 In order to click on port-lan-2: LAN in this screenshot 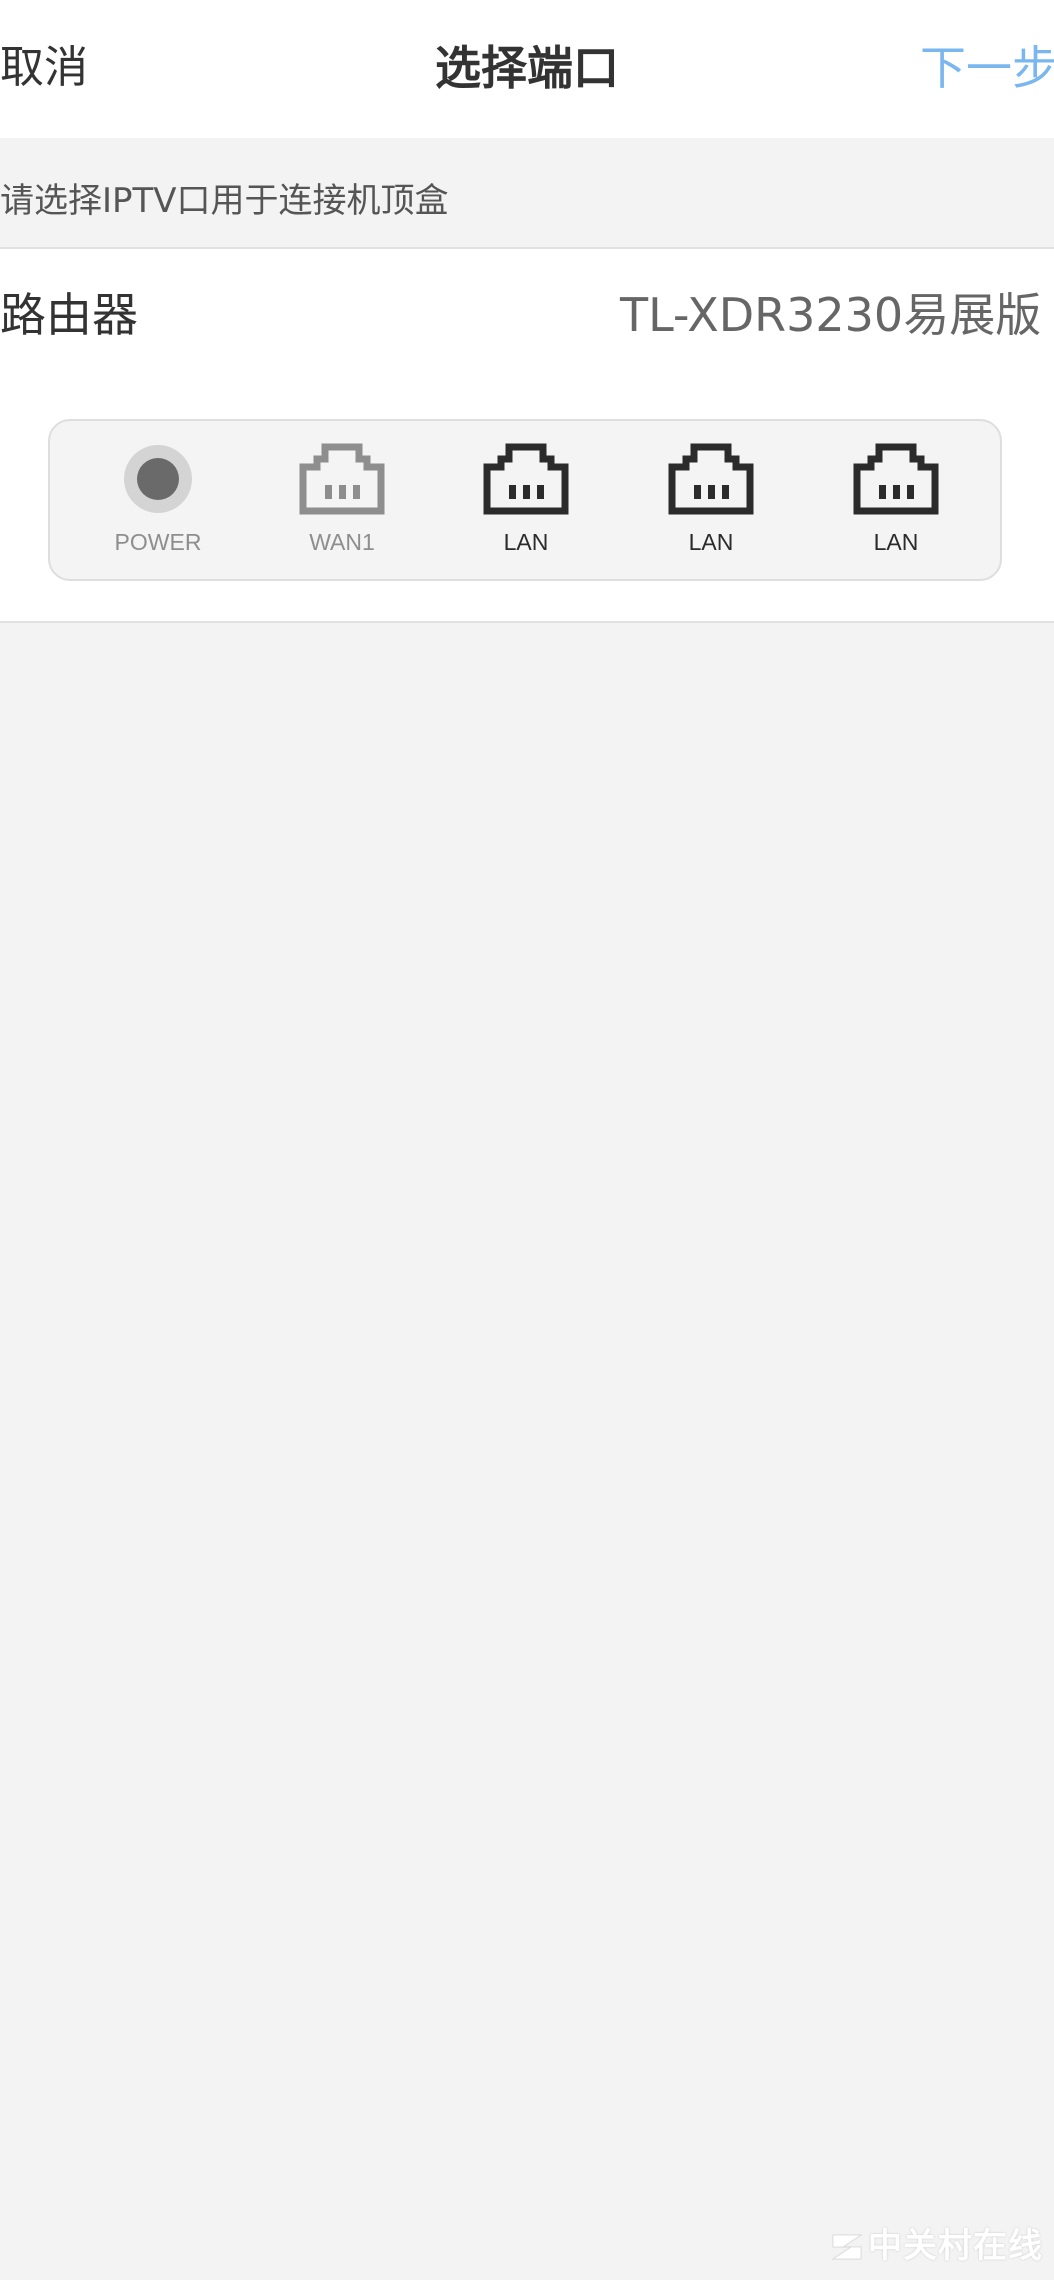, I will do `click(711, 502)`.